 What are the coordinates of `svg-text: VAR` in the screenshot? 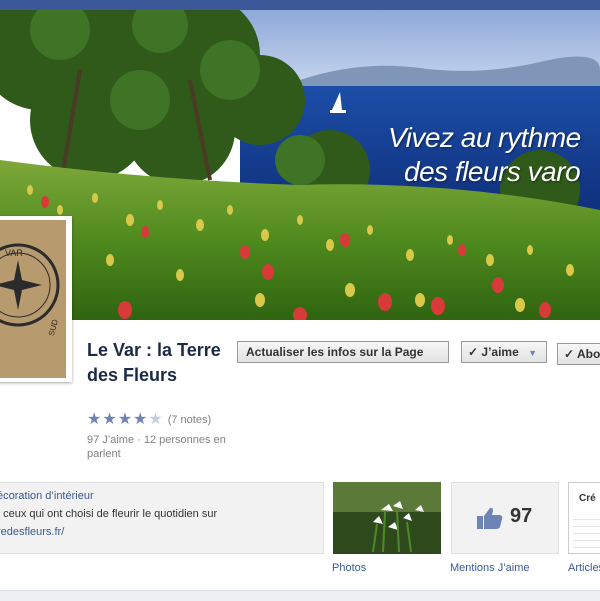 It's located at (14, 253).